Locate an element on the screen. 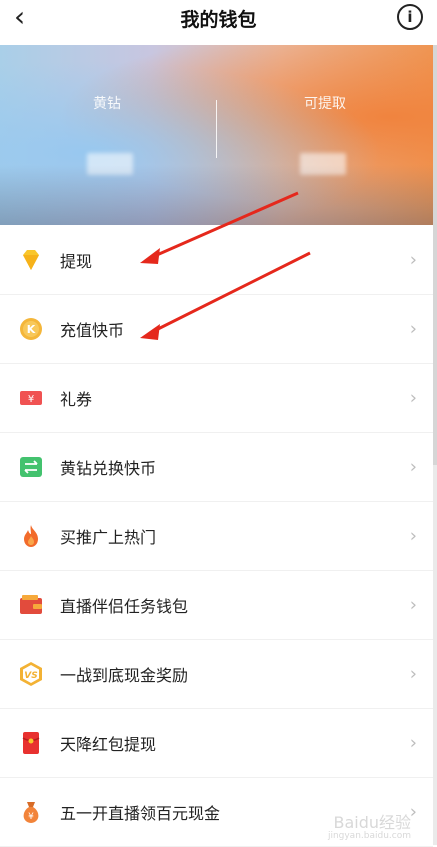  menu-item-label: 充值快币 is located at coordinates (92, 330).